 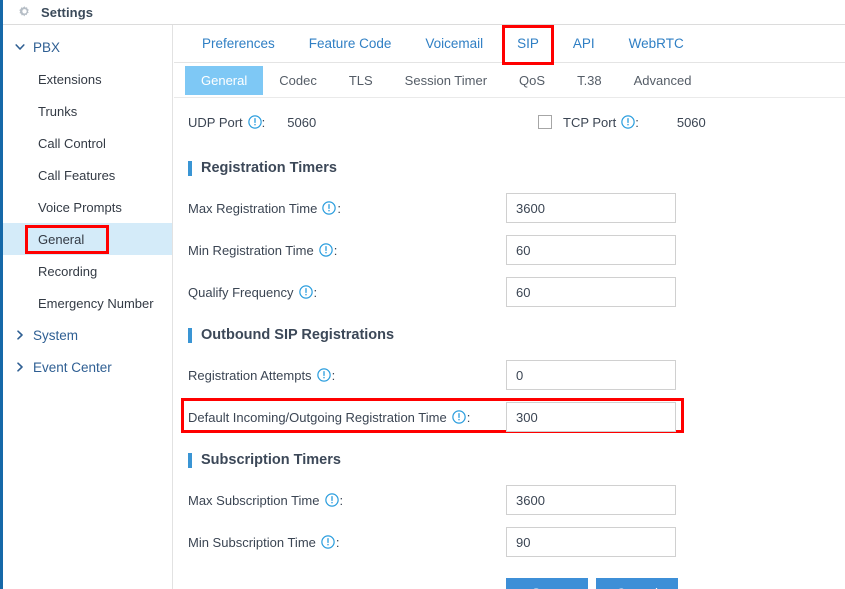 I want to click on min-subscription-time-input, so click(x=591, y=542).